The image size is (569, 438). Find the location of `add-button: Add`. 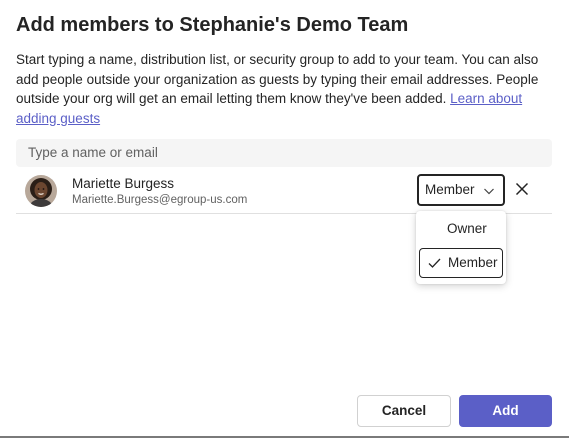

add-button: Add is located at coordinates (505, 411).